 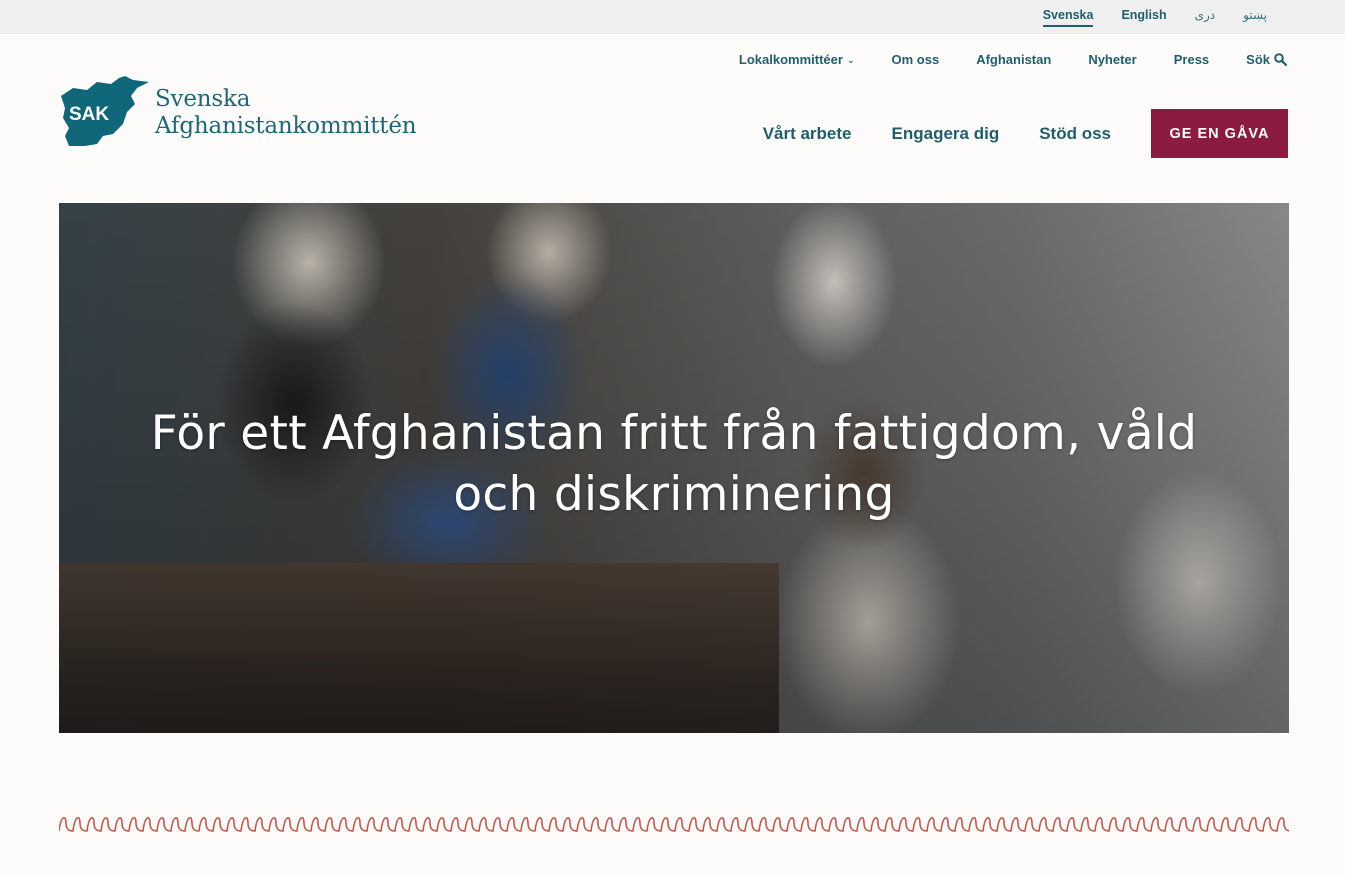 I want to click on nav-about-label: Om oss, so click(x=915, y=59).